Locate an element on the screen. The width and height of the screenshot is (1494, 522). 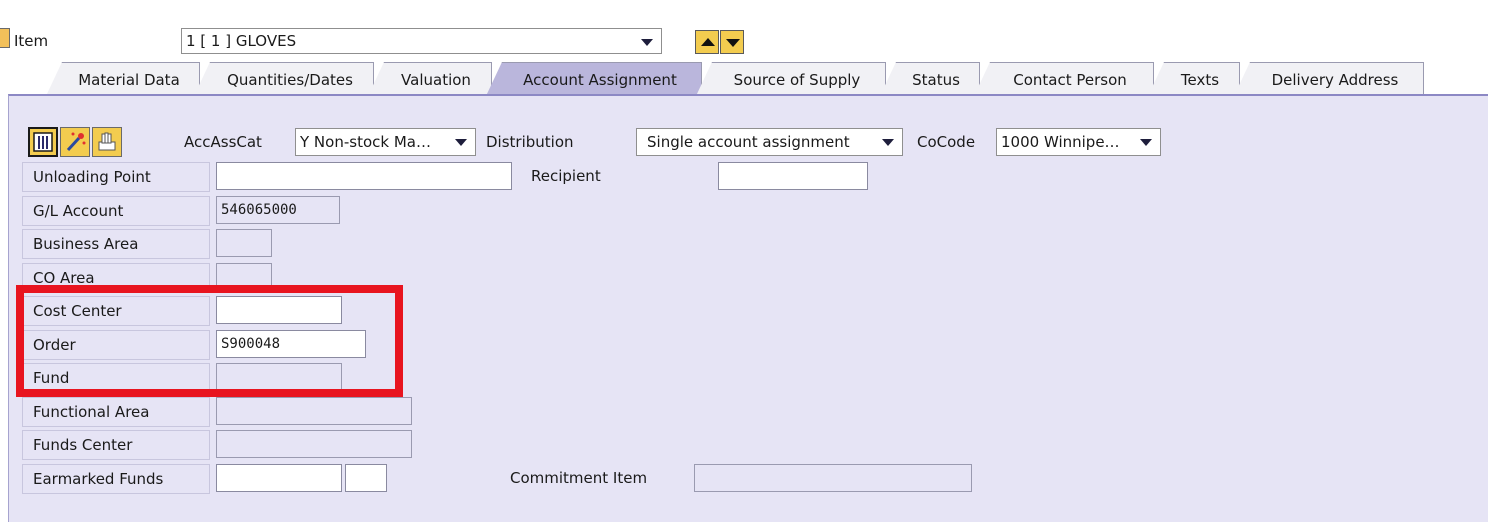
magic-wand-icon is located at coordinates (76, 142).